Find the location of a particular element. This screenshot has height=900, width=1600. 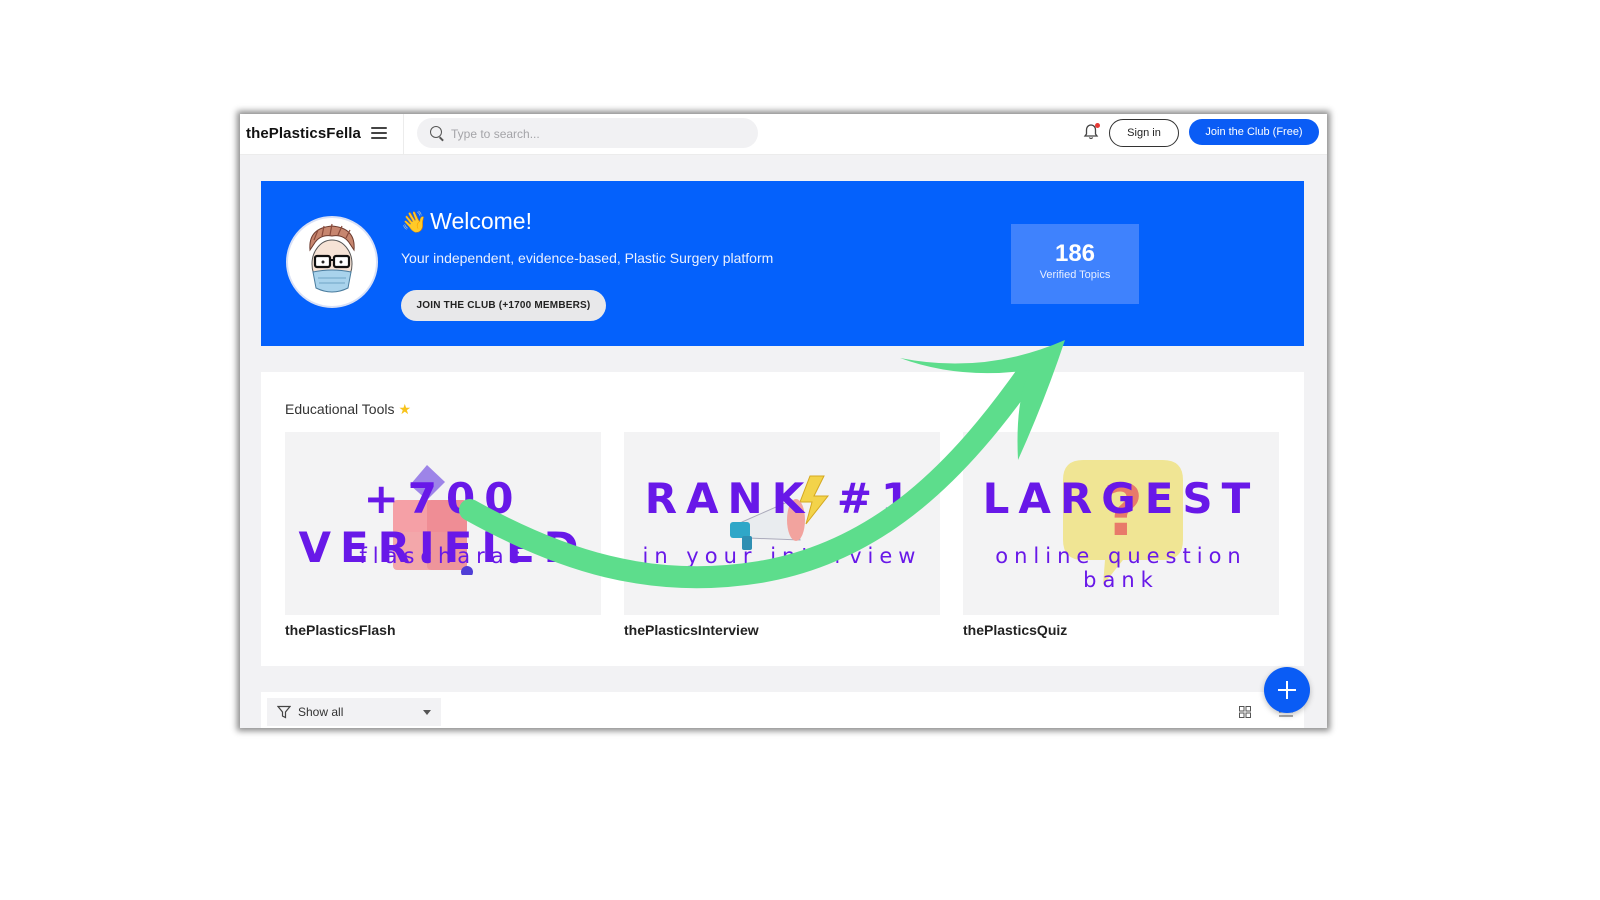

join-club-members-button: JOIN THE CLUB (+1700 MEMBERS) is located at coordinates (503, 305).